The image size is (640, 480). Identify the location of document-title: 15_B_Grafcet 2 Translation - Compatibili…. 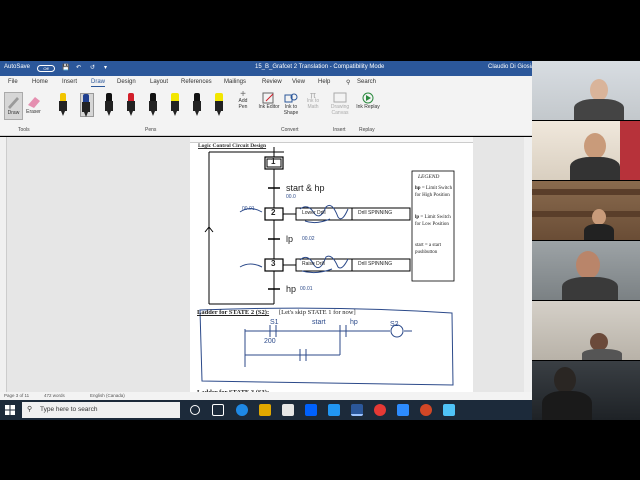
(320, 67).